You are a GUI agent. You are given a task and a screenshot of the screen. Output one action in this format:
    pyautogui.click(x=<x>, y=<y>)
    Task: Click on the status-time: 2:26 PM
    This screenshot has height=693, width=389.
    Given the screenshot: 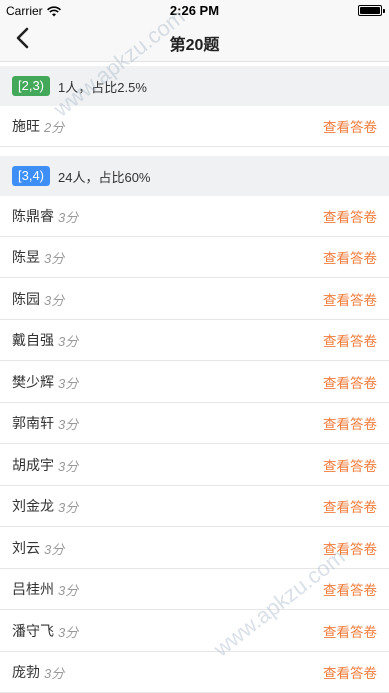 What is the action you would take?
    pyautogui.click(x=194, y=10)
    